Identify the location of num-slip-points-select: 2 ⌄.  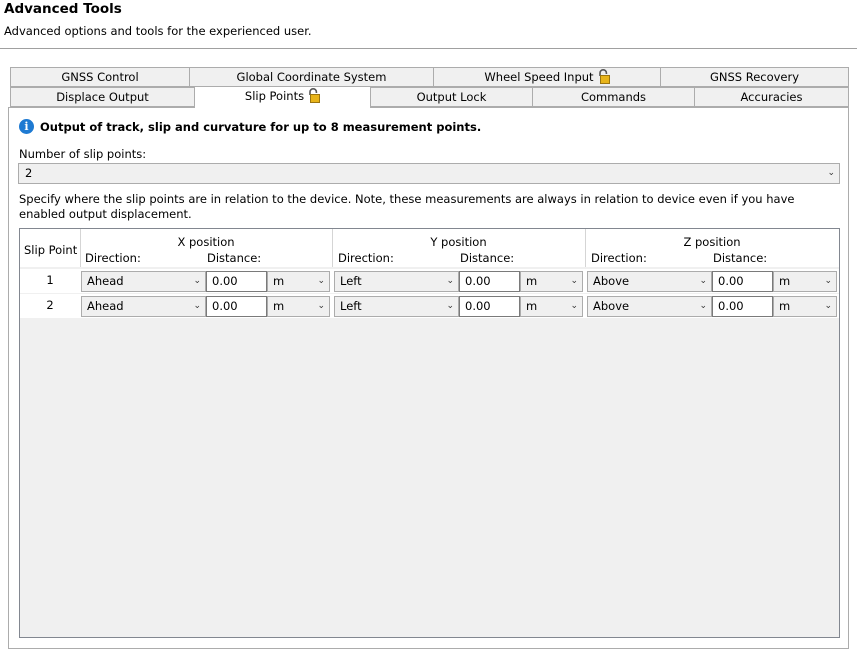
(429, 173).